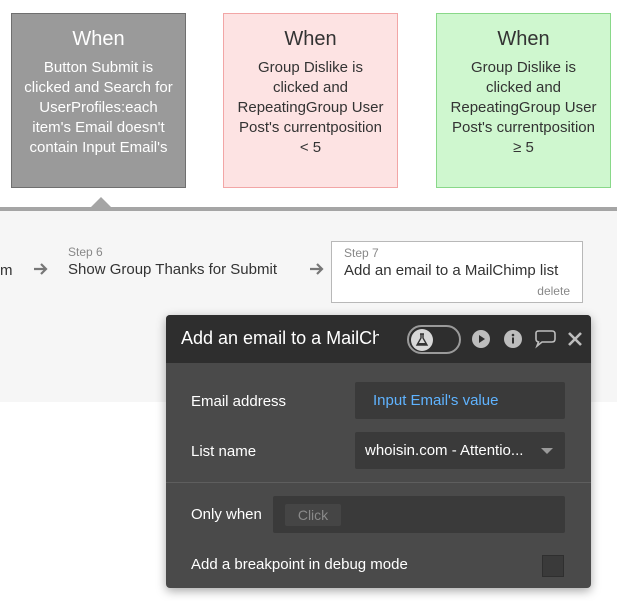 Image resolution: width=617 pixels, height=601 pixels. What do you see at coordinates (460, 400) in the screenshot?
I see `email-address-field: Input Email's value` at bounding box center [460, 400].